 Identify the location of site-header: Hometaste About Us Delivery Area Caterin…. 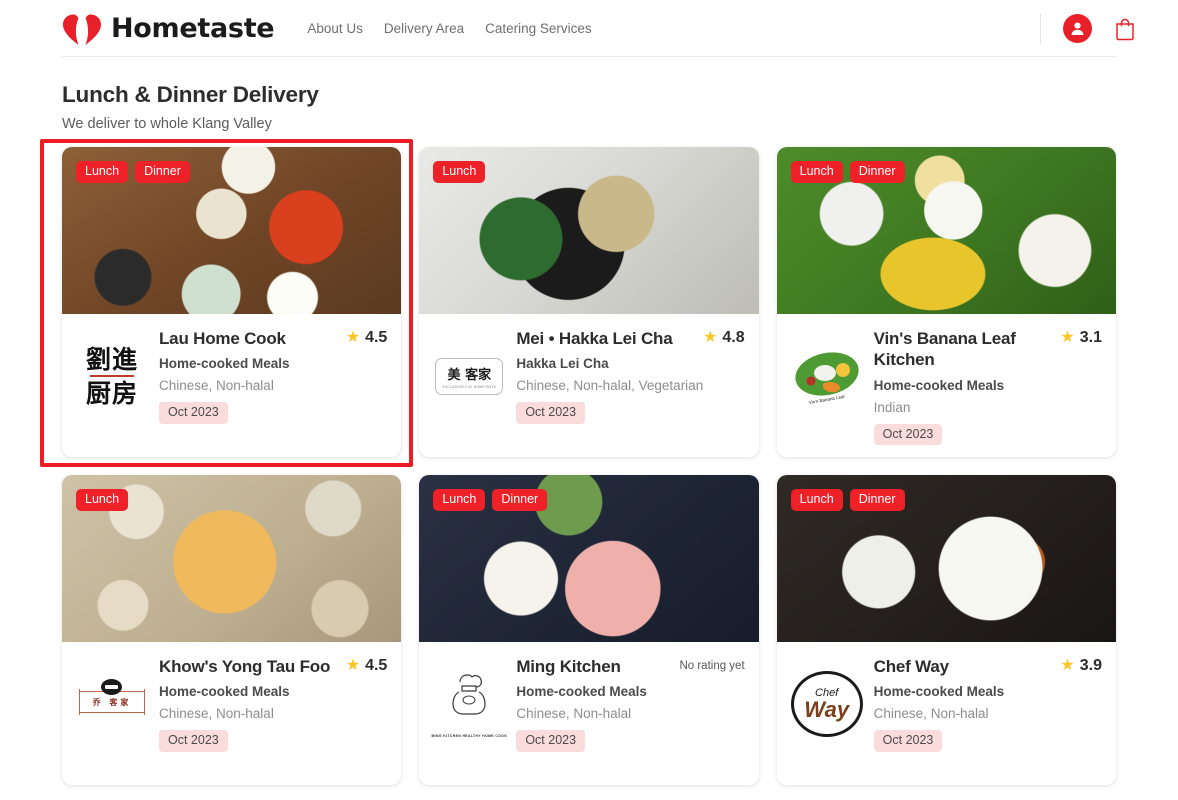
(589, 28).